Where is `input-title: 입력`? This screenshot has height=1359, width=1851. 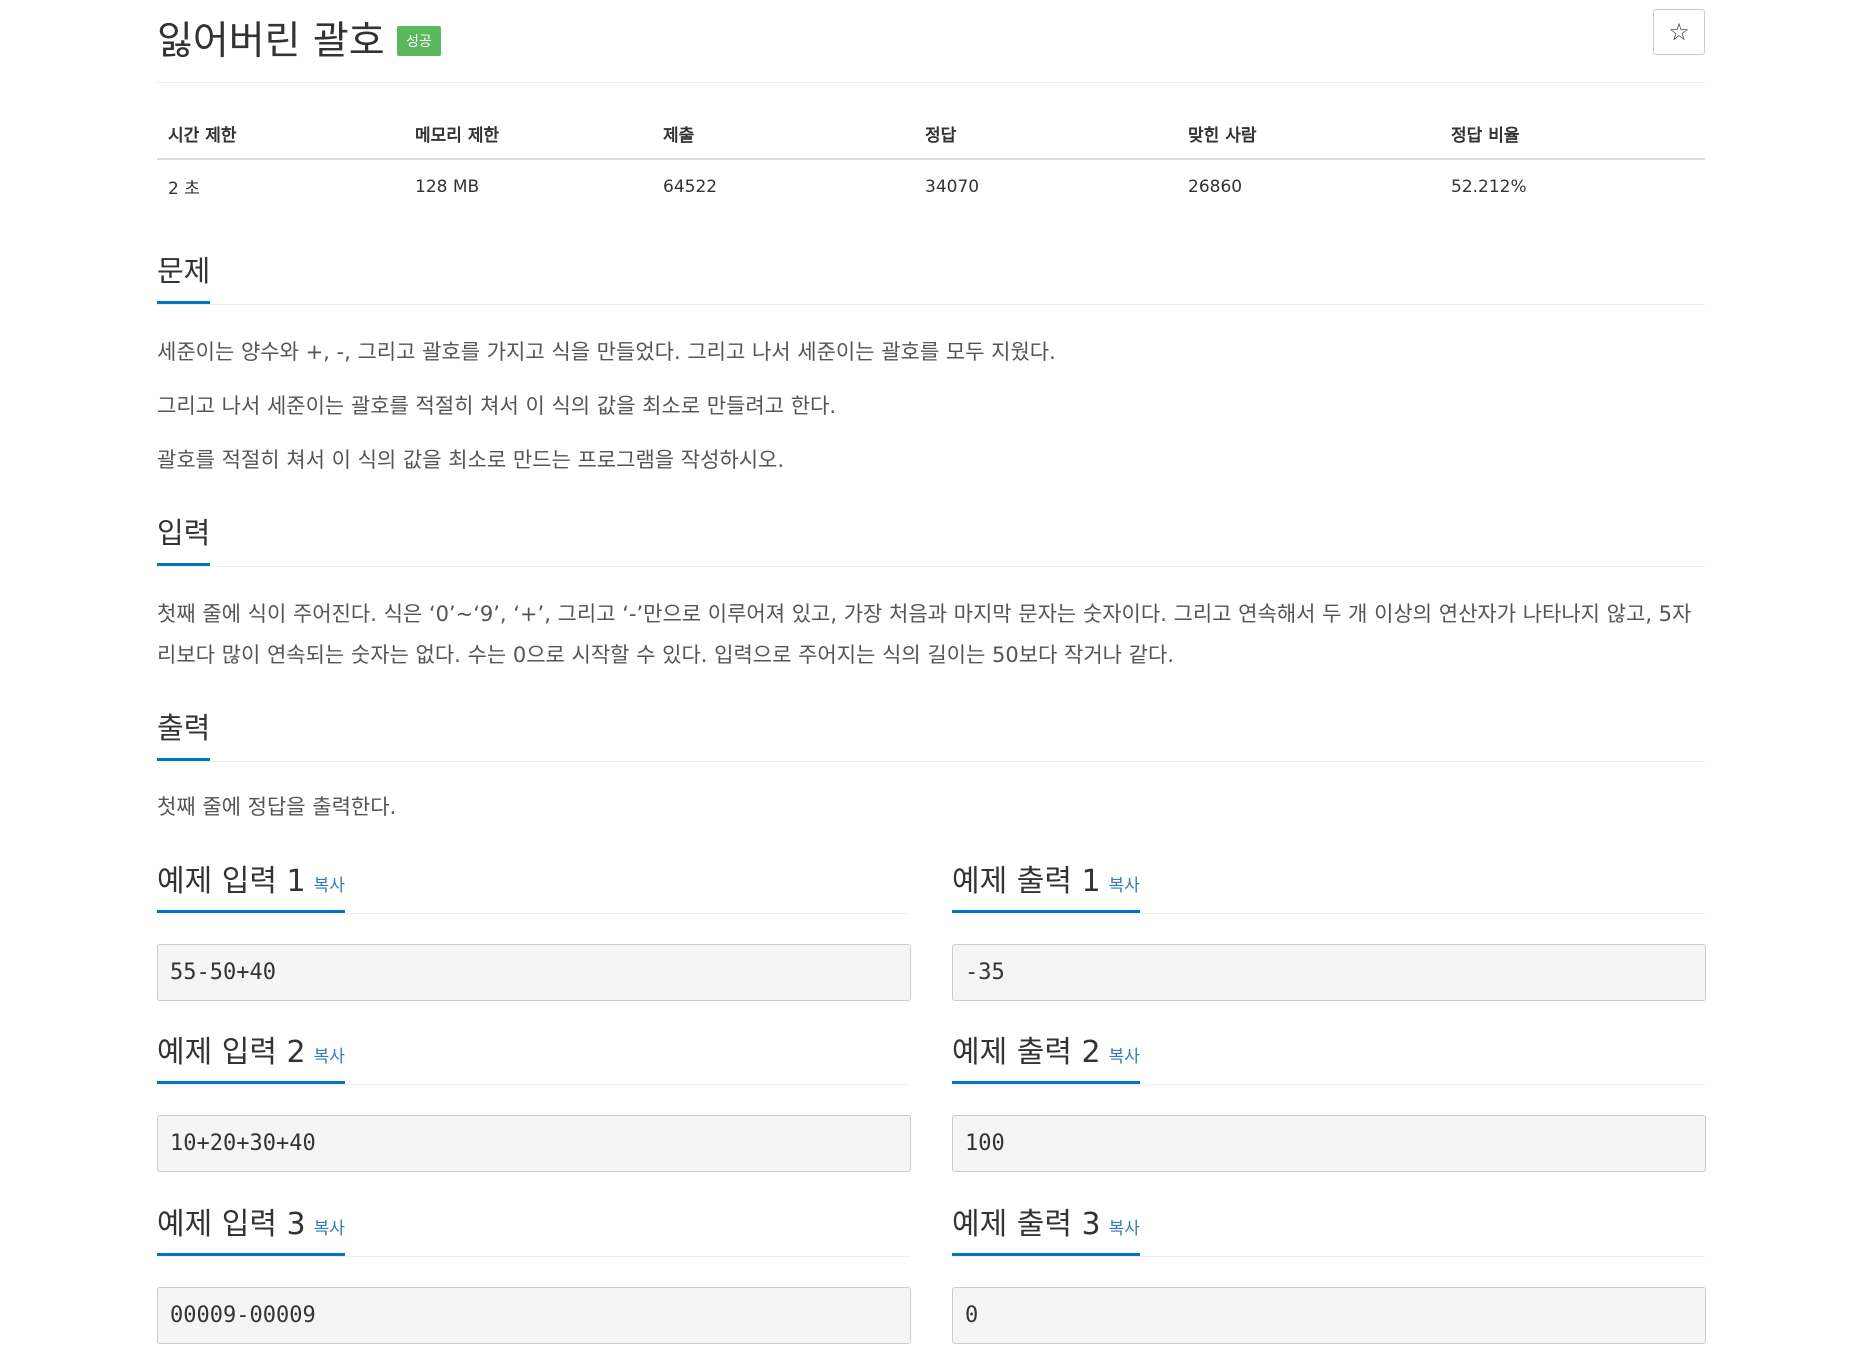
input-title: 입력 is located at coordinates (184, 538).